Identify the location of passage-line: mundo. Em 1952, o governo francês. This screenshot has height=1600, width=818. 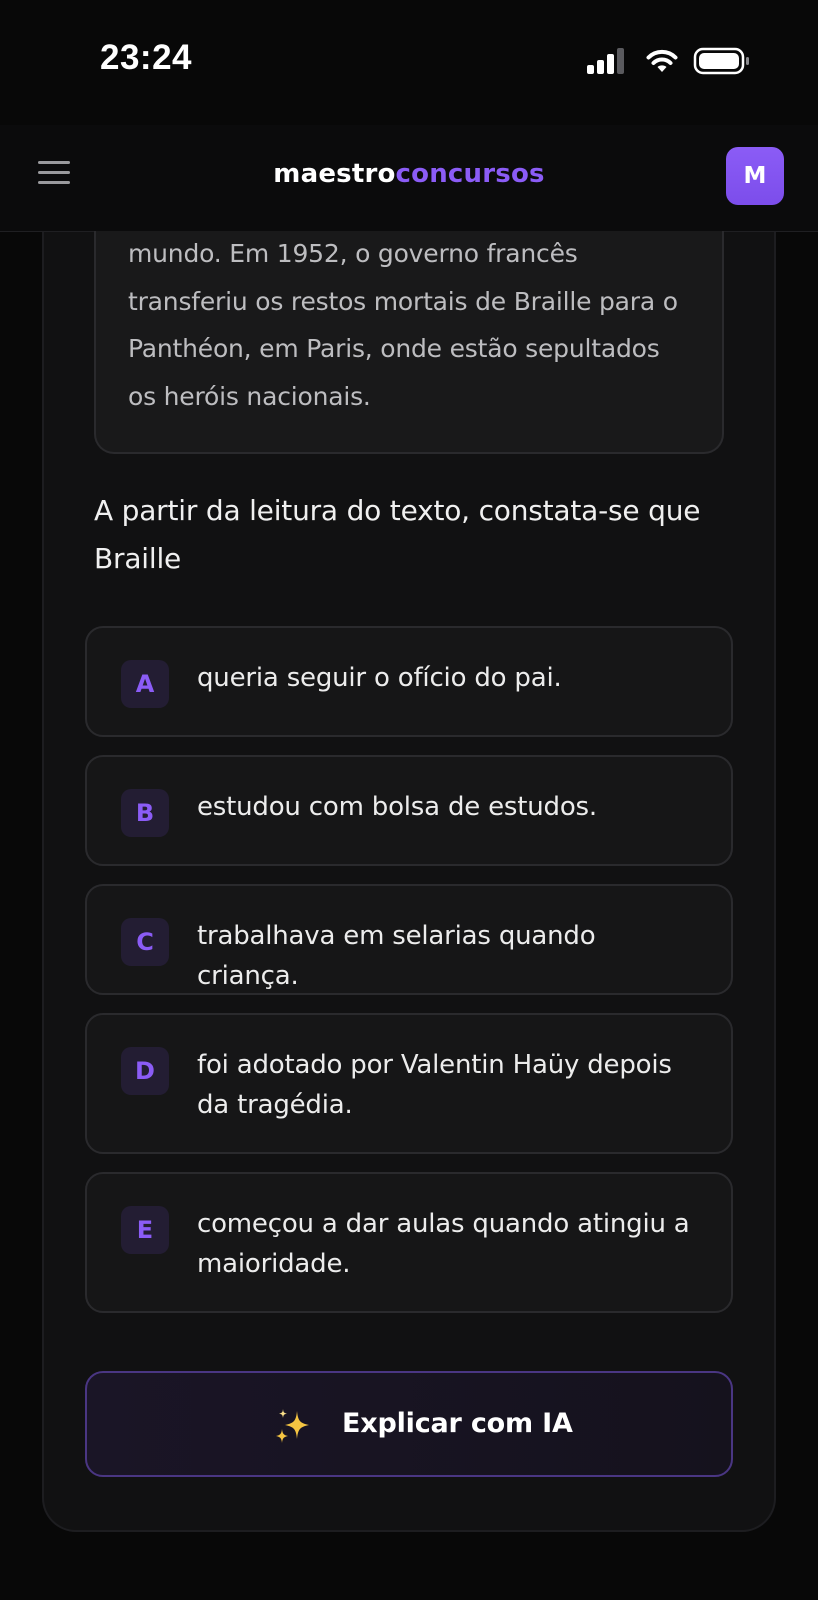
(353, 253).